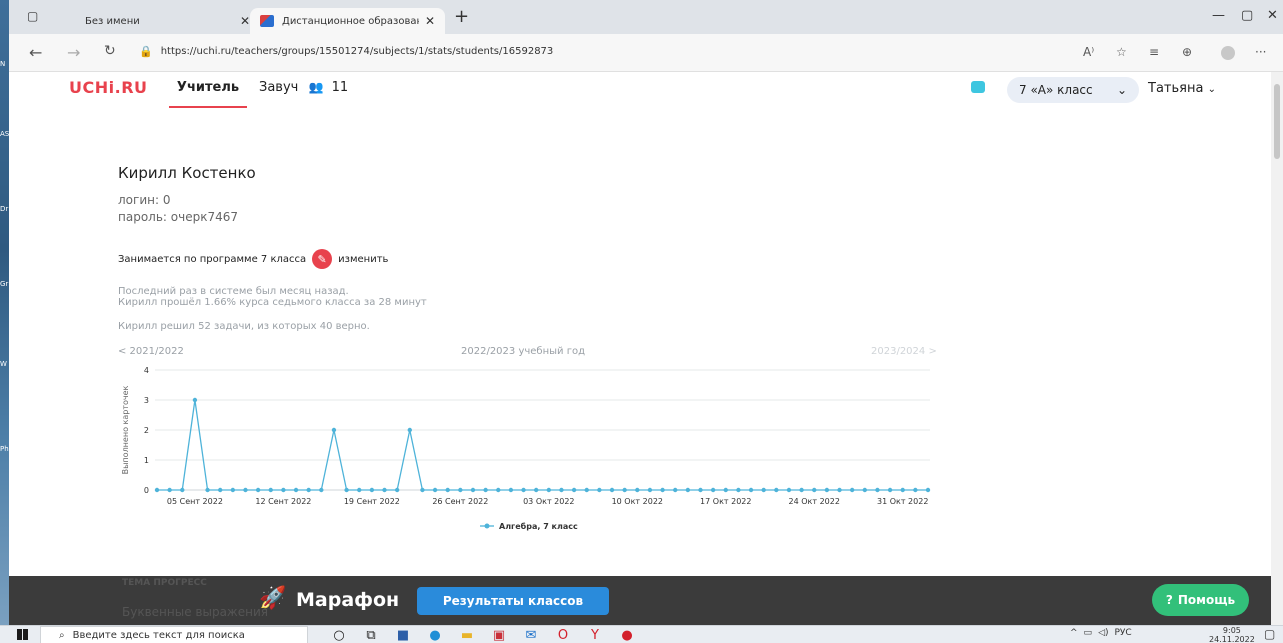 This screenshot has width=1283, height=643. Describe the element at coordinates (125, 429) in the screenshot. I see `y-axis-label: Выполнено карточек` at that location.